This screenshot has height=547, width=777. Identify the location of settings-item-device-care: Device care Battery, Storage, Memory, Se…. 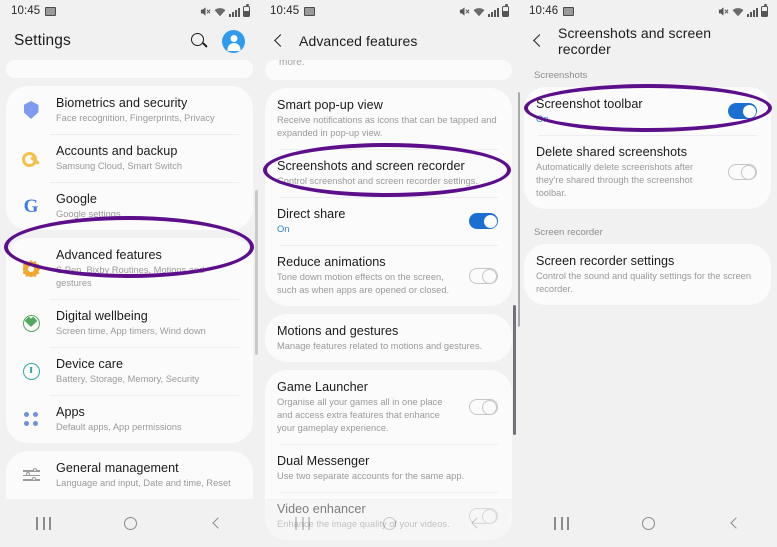
(129, 371).